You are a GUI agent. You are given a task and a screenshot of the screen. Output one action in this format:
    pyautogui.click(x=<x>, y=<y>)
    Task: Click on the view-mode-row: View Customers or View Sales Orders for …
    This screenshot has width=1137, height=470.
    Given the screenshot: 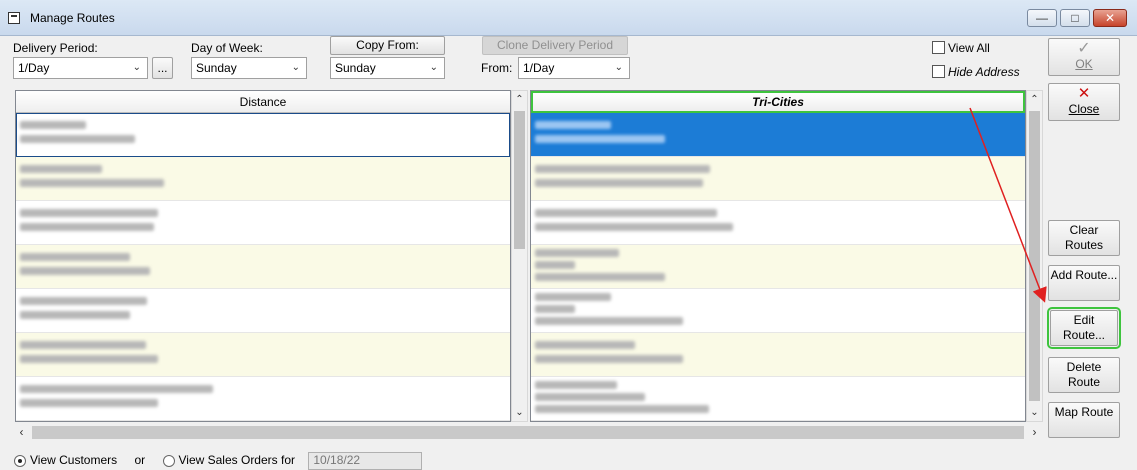 What is the action you would take?
    pyautogui.click(x=218, y=461)
    